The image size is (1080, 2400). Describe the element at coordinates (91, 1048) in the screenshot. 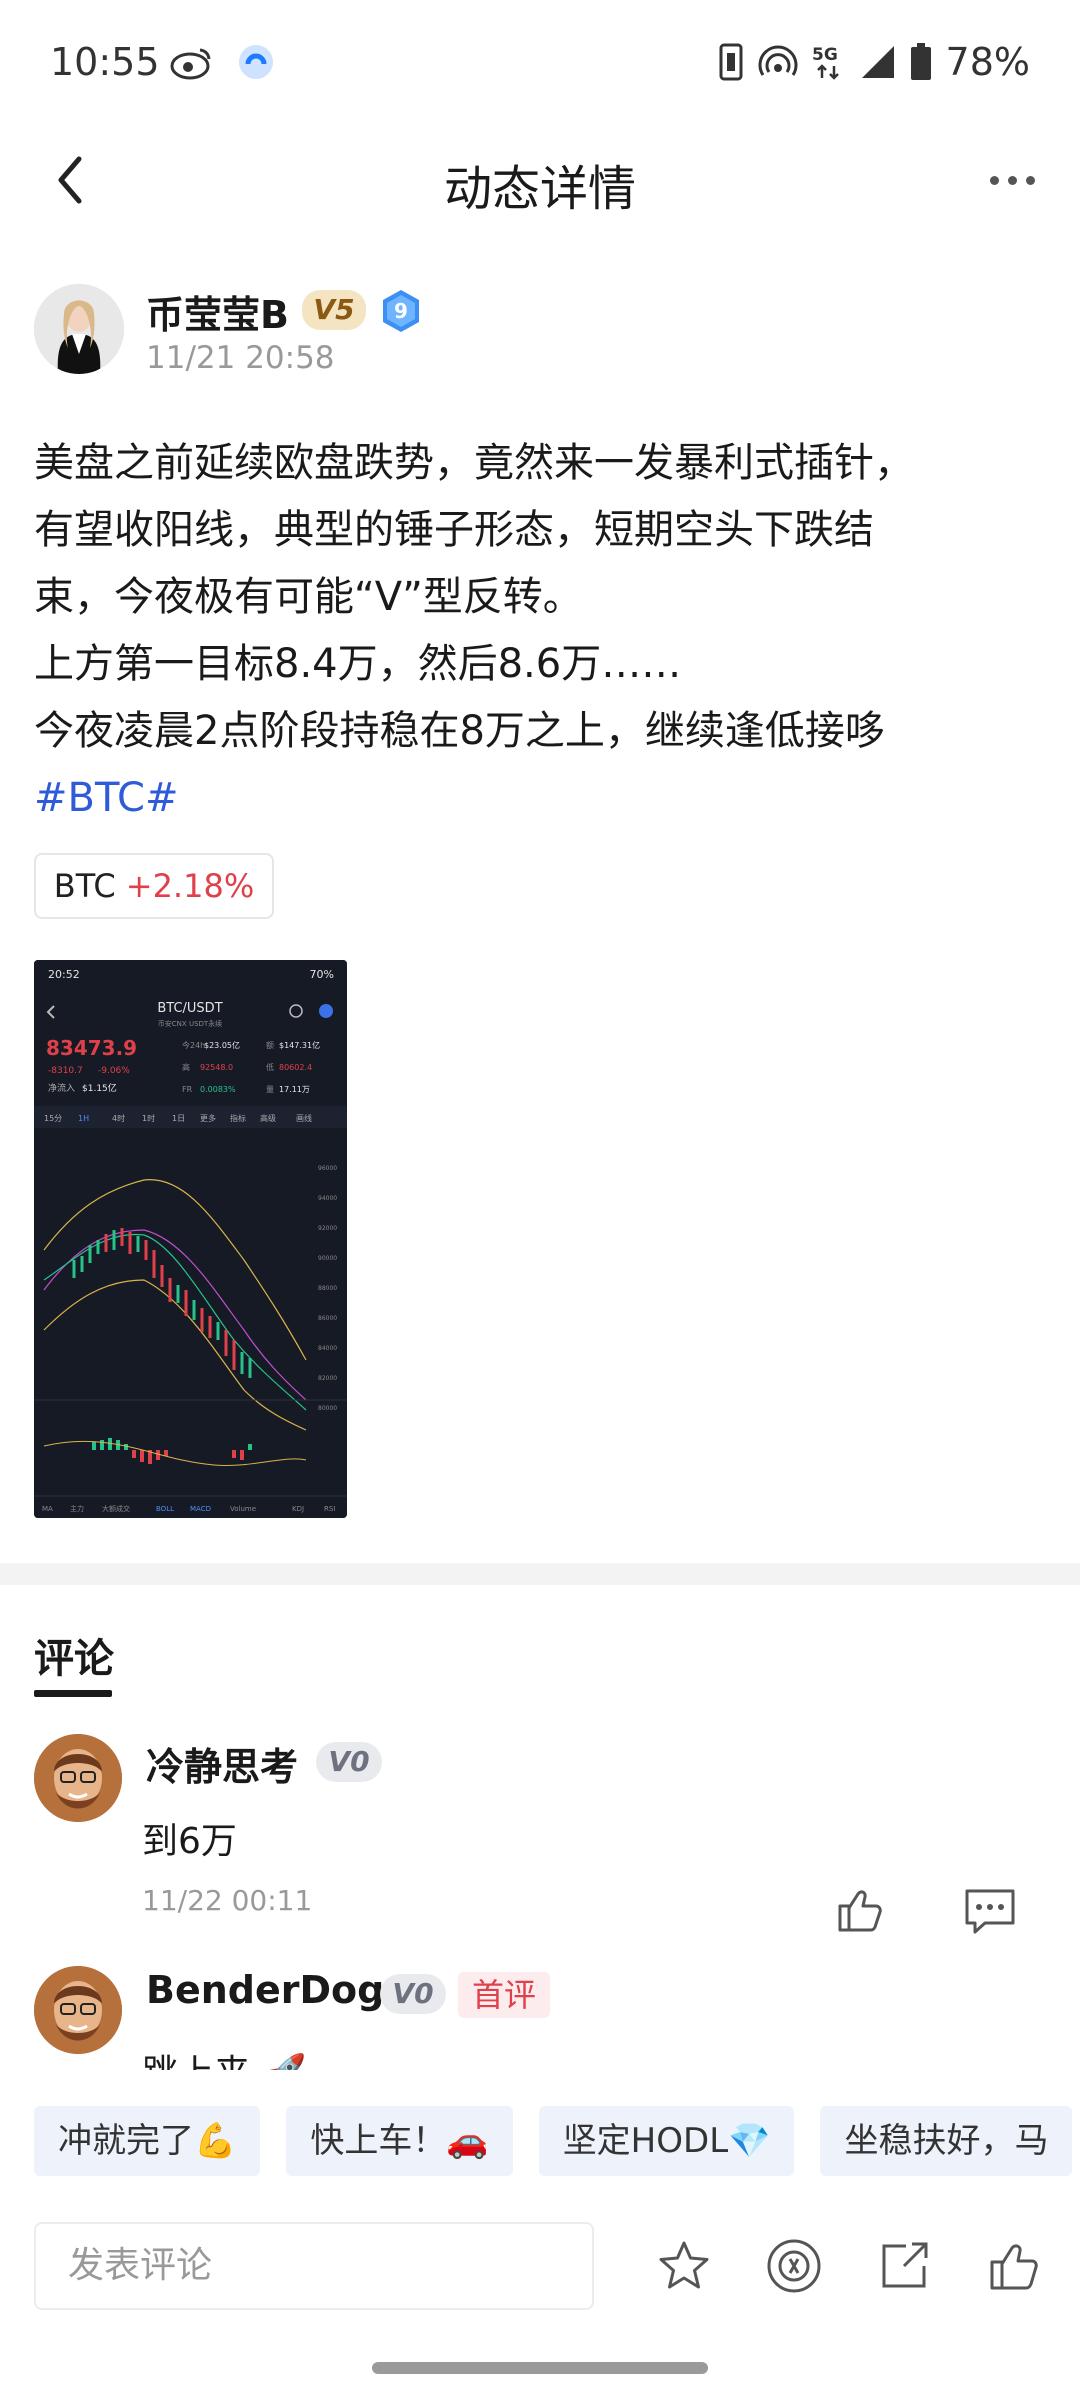

I see `image-price: 83473.9` at that location.